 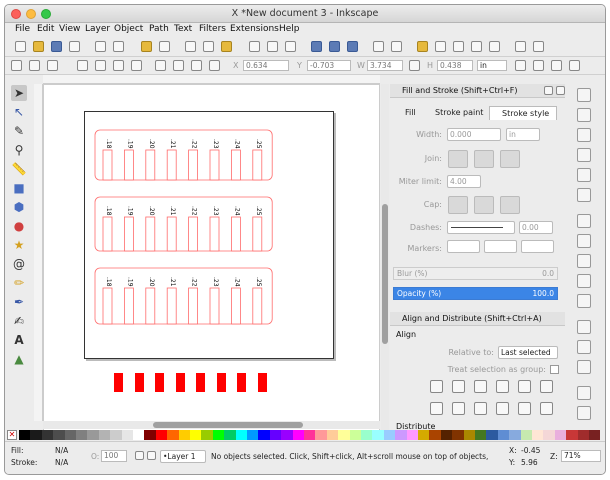 What do you see at coordinates (290, 46) in the screenshot?
I see `zoom-page-icon` at bounding box center [290, 46].